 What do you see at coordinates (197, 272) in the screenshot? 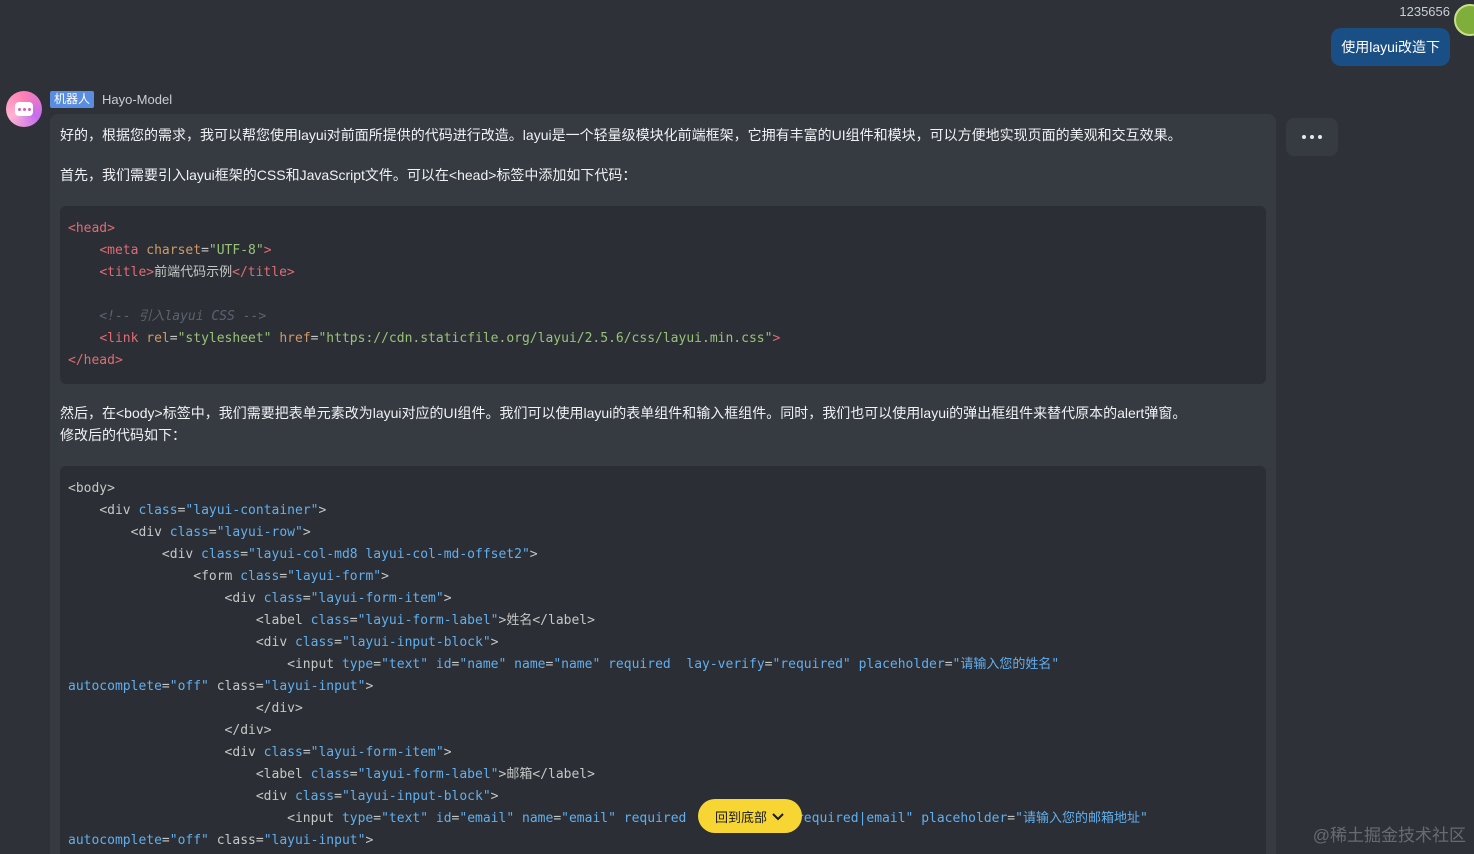
I see `code-line: <title>前端代码示例</title>` at bounding box center [197, 272].